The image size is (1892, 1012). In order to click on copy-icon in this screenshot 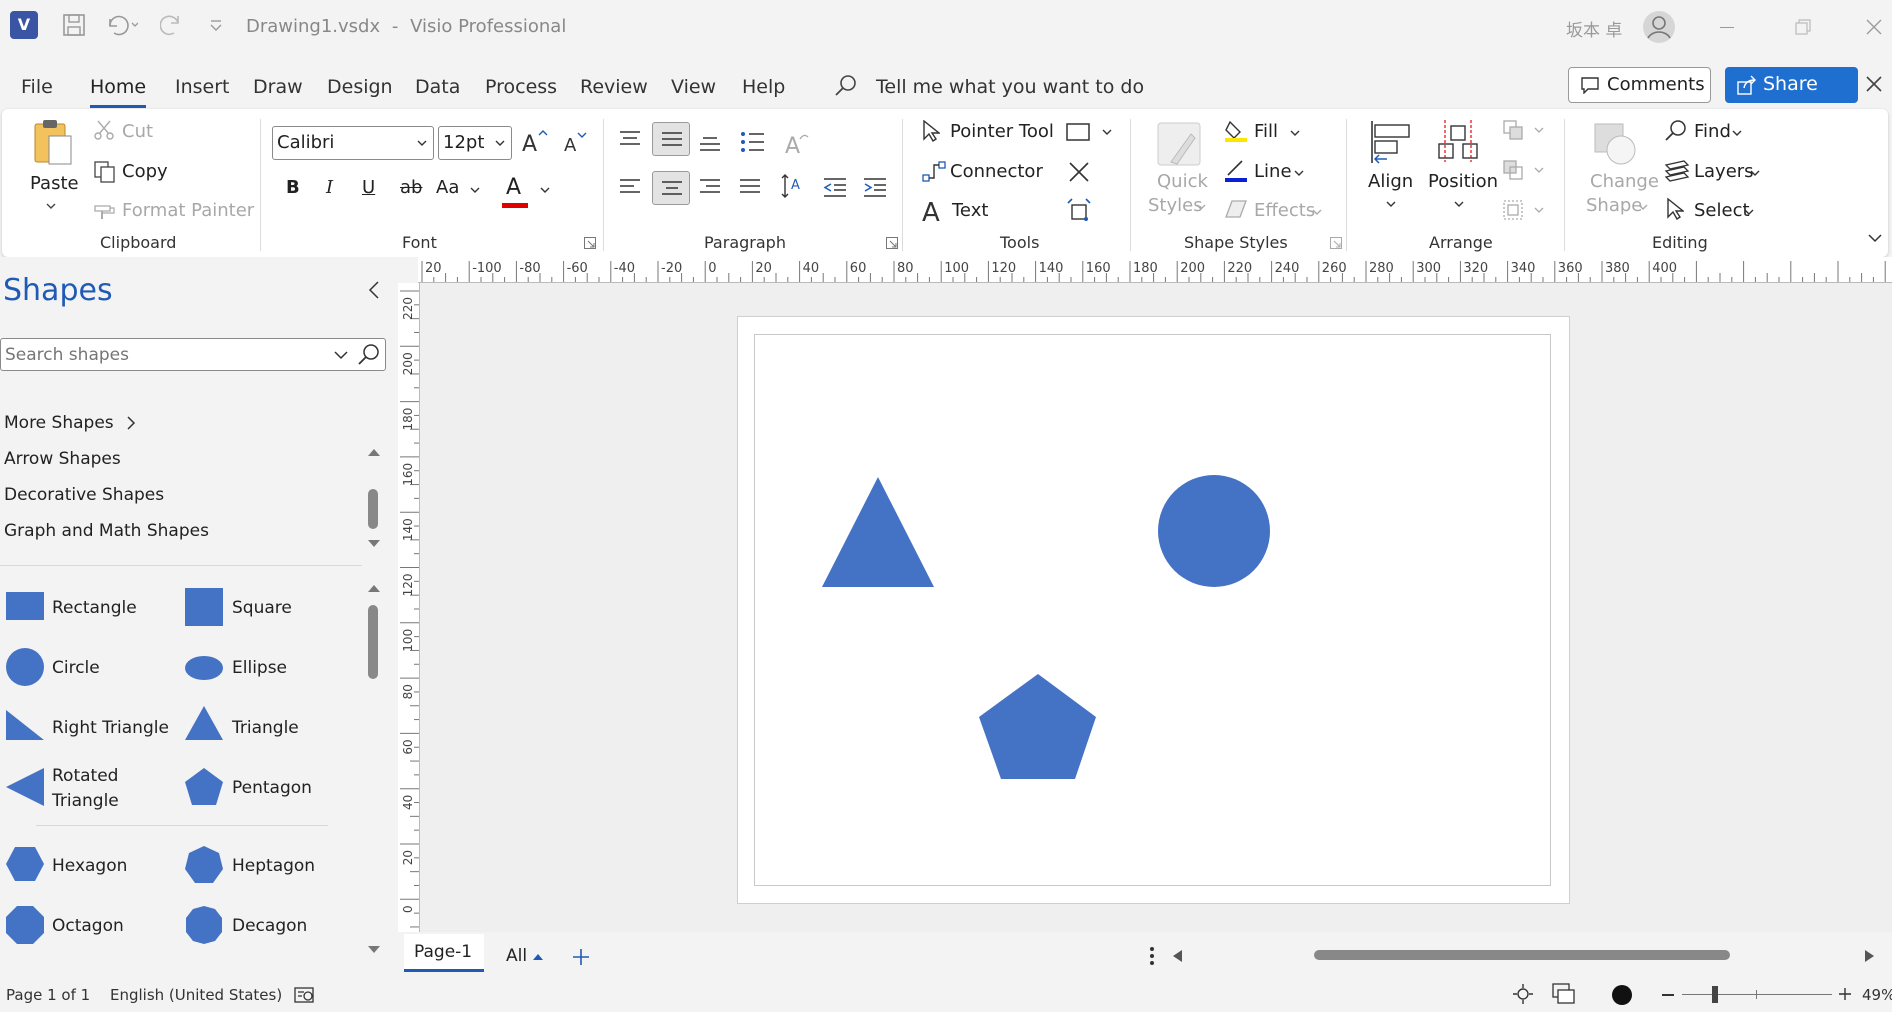, I will do `click(105, 172)`.